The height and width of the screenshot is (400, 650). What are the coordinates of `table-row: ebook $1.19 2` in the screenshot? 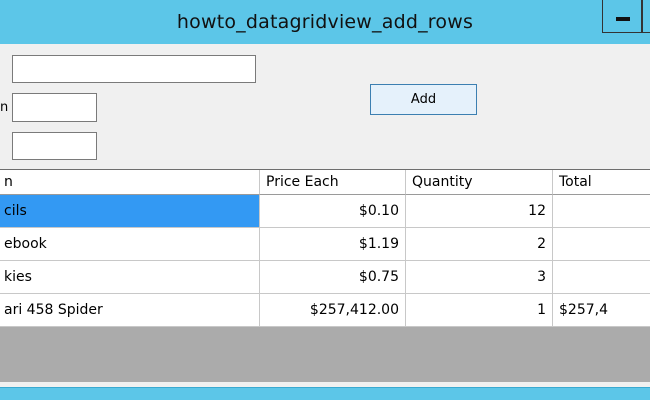 It's located at (325, 244).